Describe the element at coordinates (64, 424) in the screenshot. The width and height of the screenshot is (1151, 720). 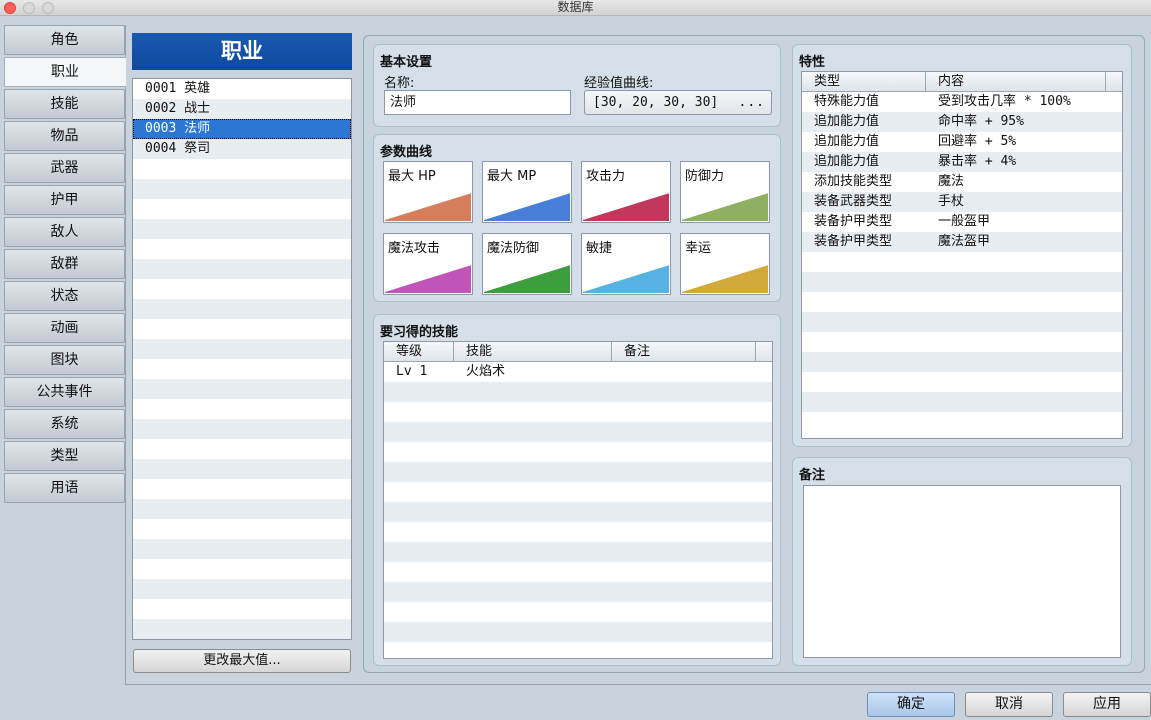
I see `tab-system: 系统` at that location.